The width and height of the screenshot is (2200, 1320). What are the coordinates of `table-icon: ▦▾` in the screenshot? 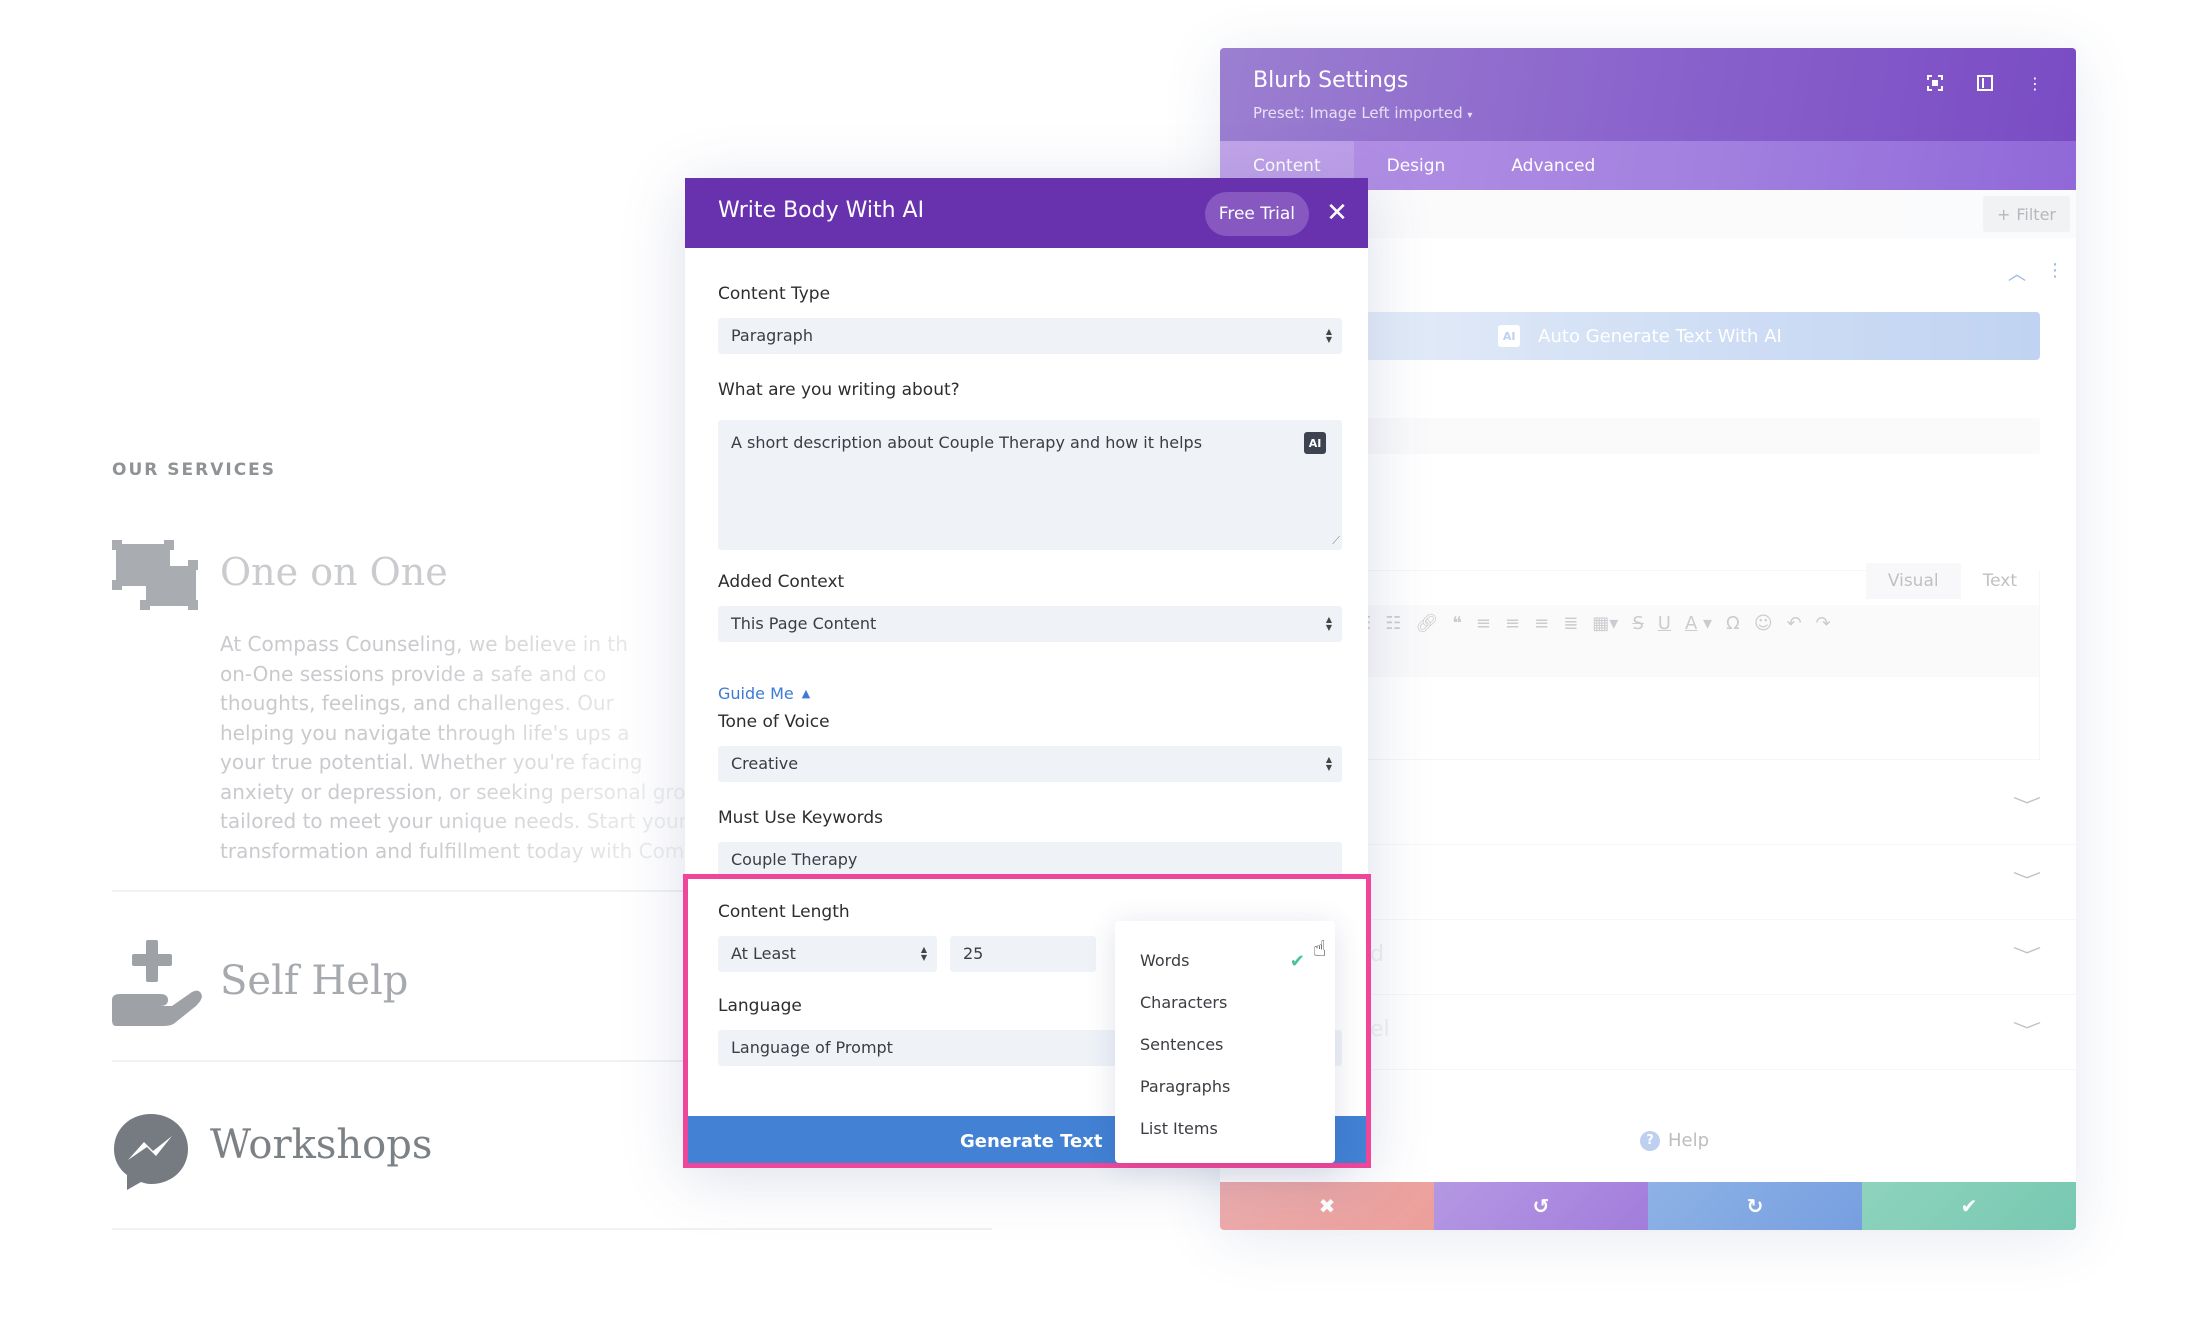 It's located at (1605, 641).